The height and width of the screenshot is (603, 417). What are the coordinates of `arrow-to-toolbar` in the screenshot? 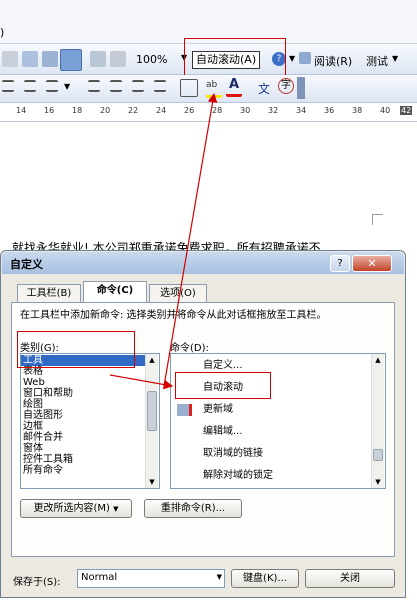 It's located at (190, 239).